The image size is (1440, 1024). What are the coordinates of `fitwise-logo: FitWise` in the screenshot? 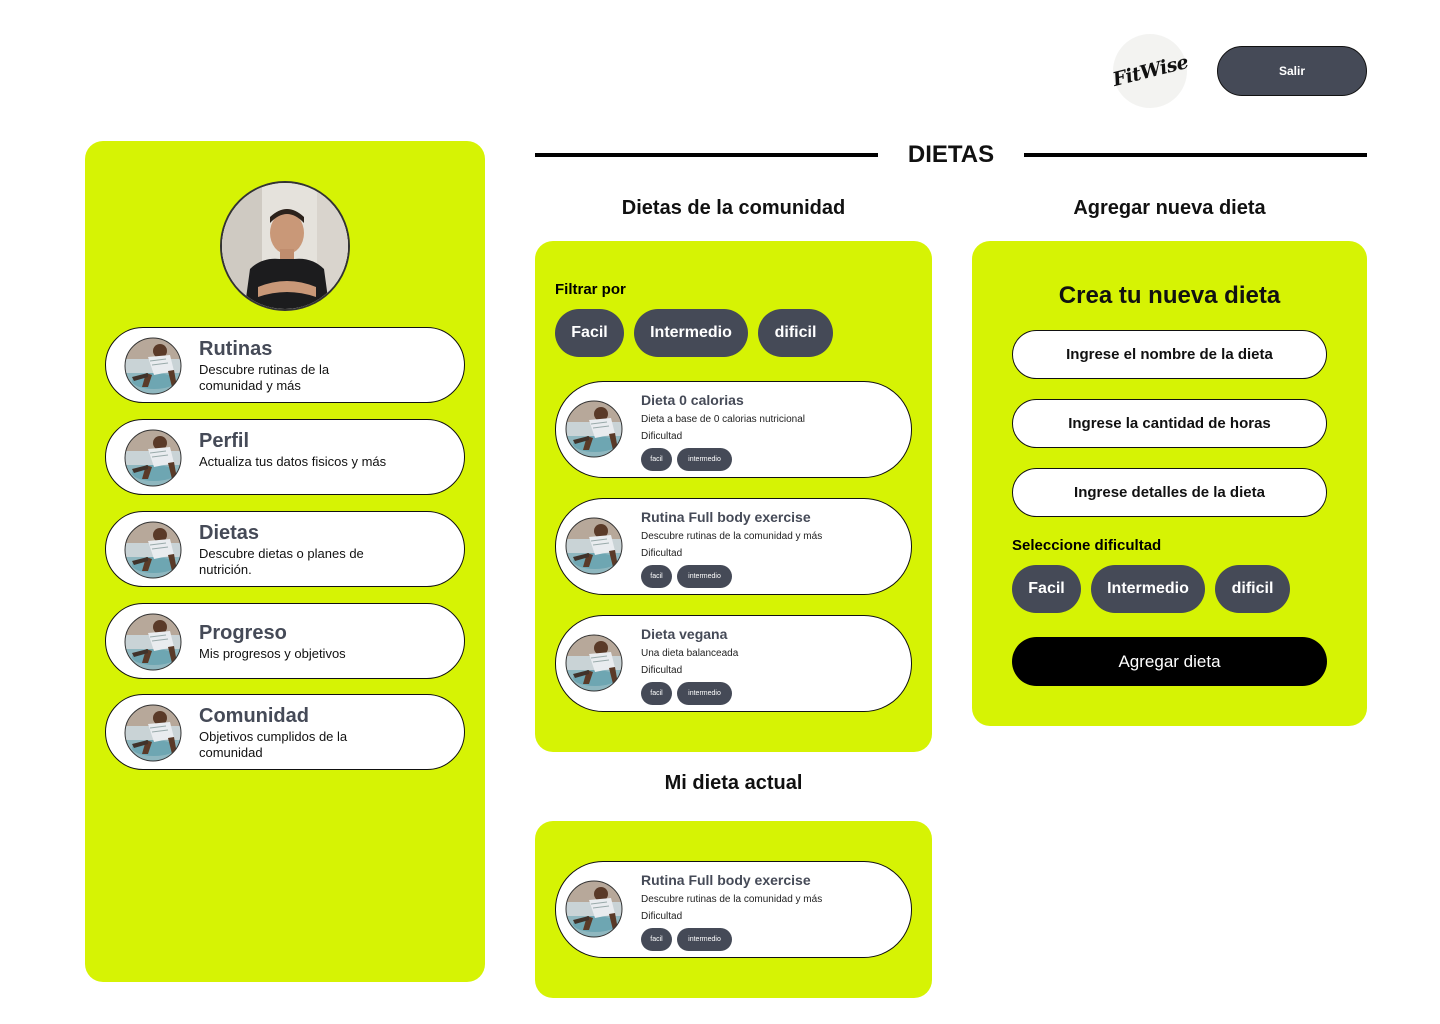 It's located at (1150, 71).